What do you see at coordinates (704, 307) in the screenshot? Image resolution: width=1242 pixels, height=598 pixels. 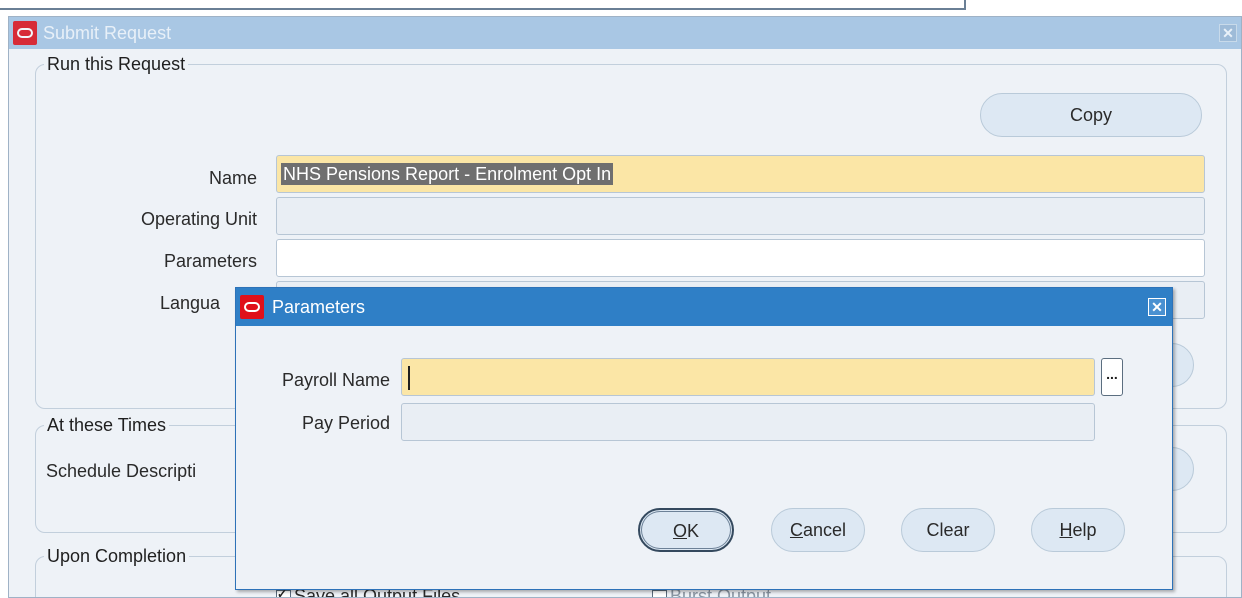 I see `parameters-titlebar: Parameters ✕` at bounding box center [704, 307].